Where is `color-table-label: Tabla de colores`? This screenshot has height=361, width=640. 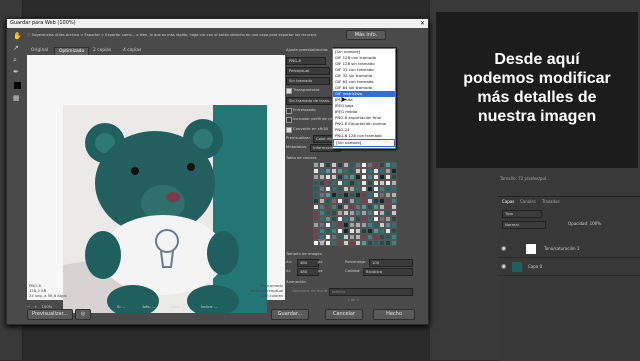
color-table-label: Tabla de colores is located at coordinates (301, 157).